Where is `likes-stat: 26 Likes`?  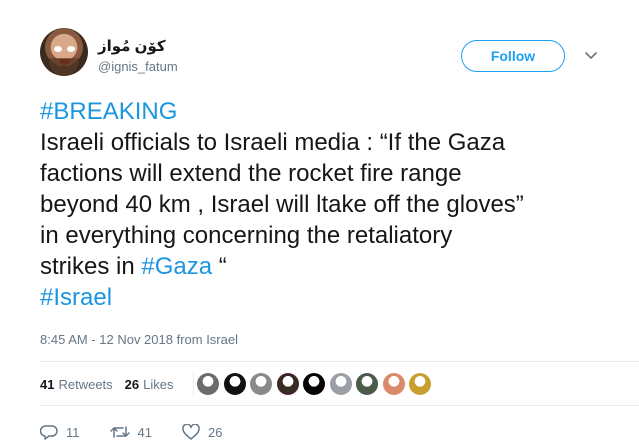
likes-stat: 26 Likes is located at coordinates (149, 384).